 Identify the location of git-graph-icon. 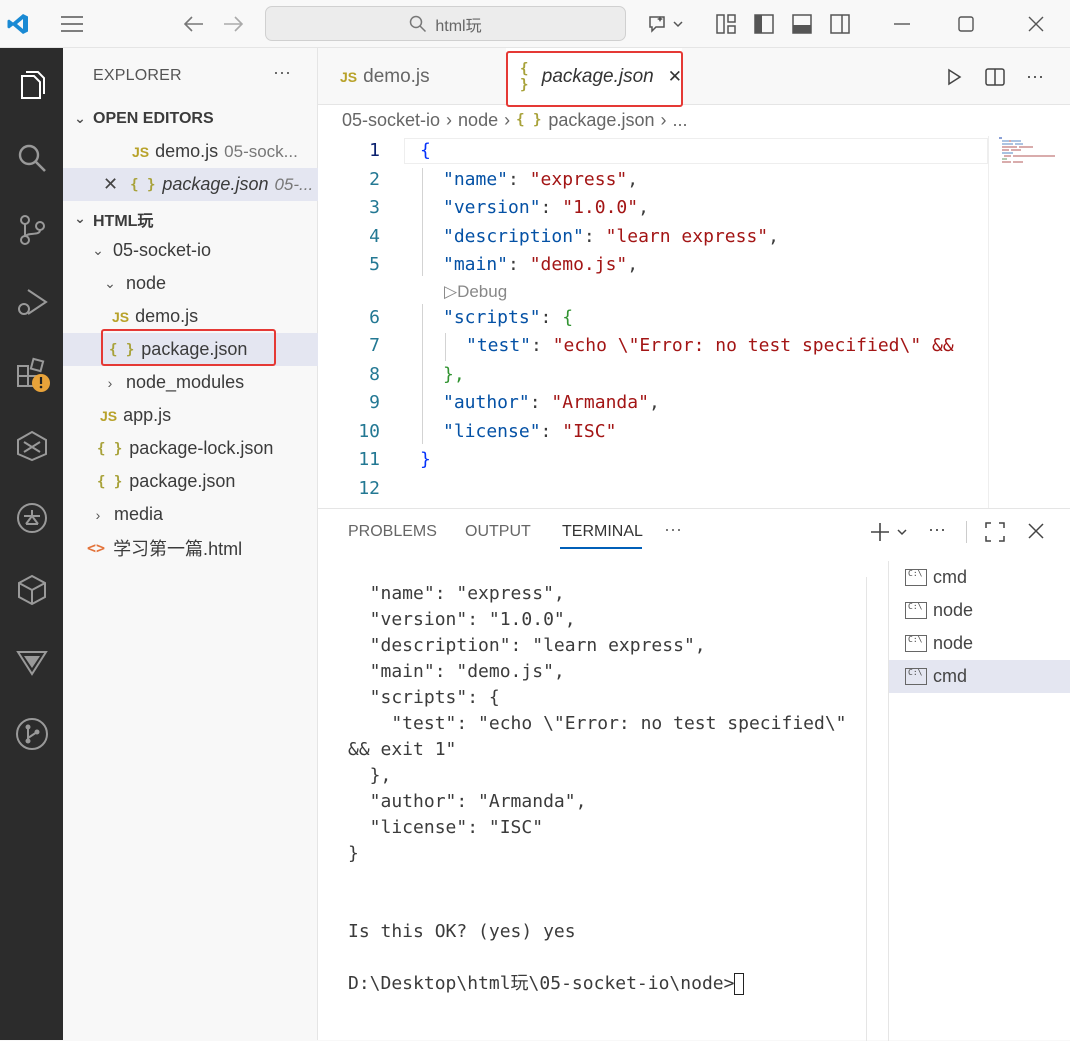
(31, 734).